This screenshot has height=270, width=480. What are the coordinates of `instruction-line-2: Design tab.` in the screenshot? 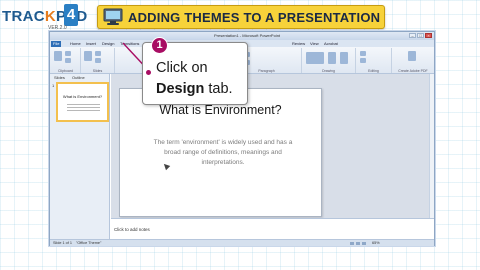 It's located at (194, 89).